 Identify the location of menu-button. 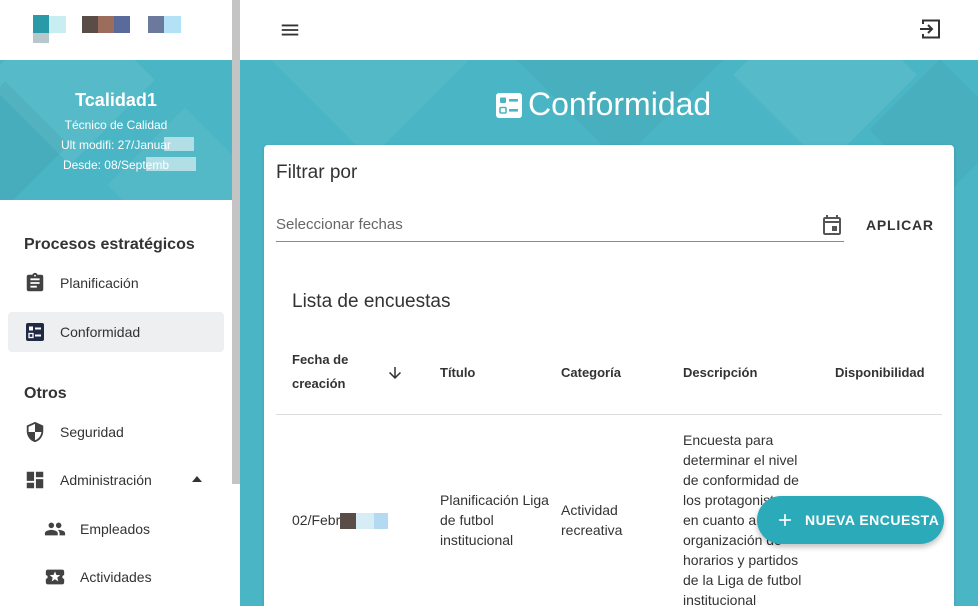
(290, 30).